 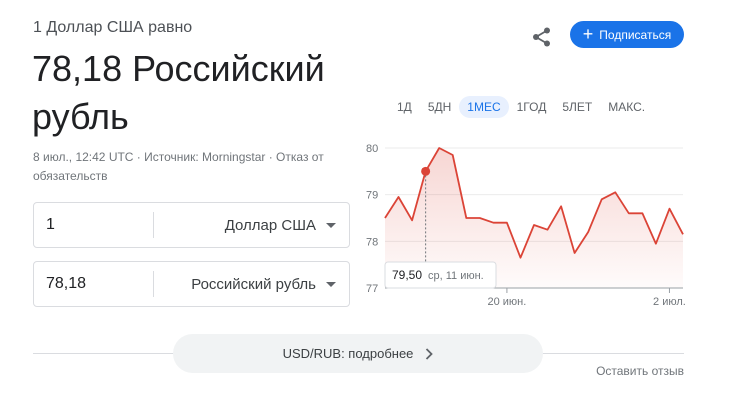 I want to click on from-currency-label: Доллар США, so click(x=270, y=225).